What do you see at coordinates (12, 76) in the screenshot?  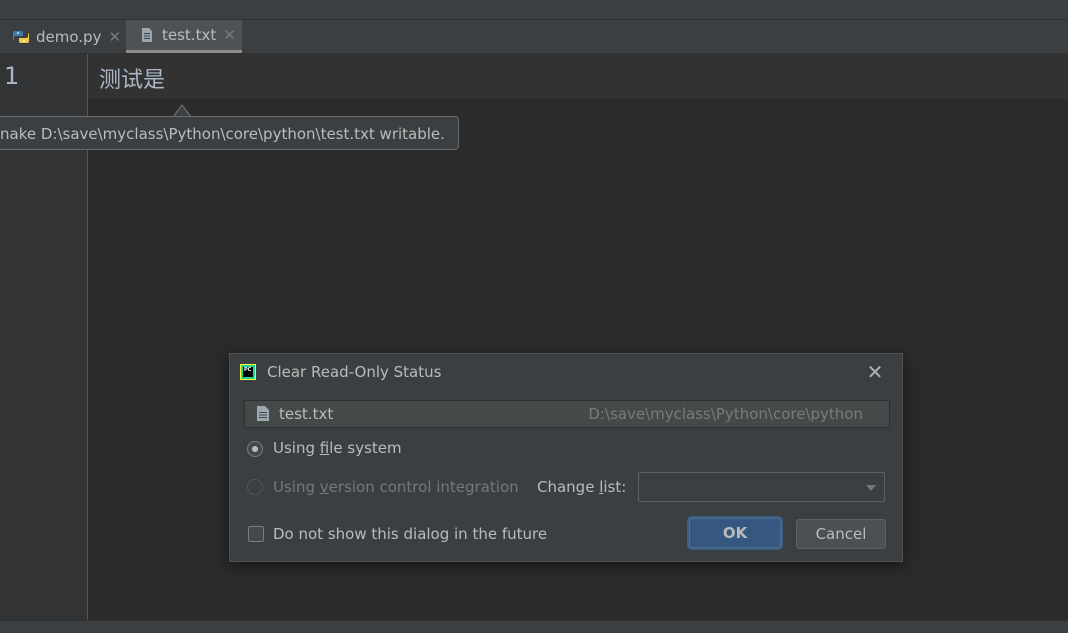 I see `line-number: 1` at bounding box center [12, 76].